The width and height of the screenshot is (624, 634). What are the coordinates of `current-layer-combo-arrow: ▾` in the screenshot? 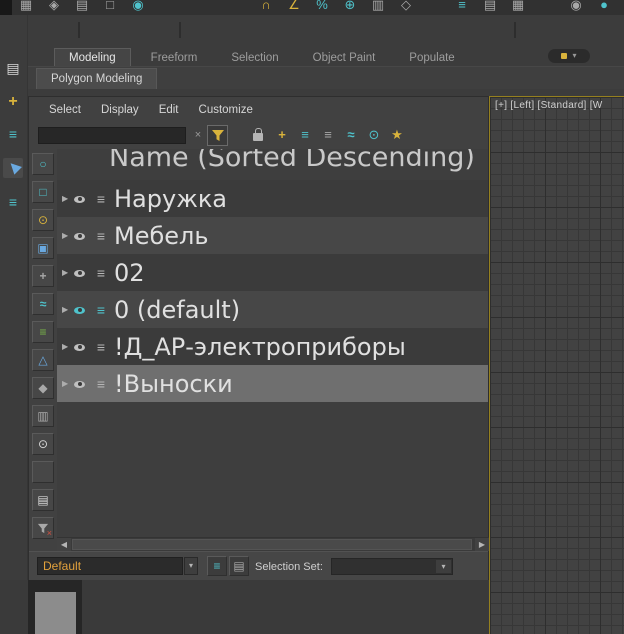 It's located at (191, 566).